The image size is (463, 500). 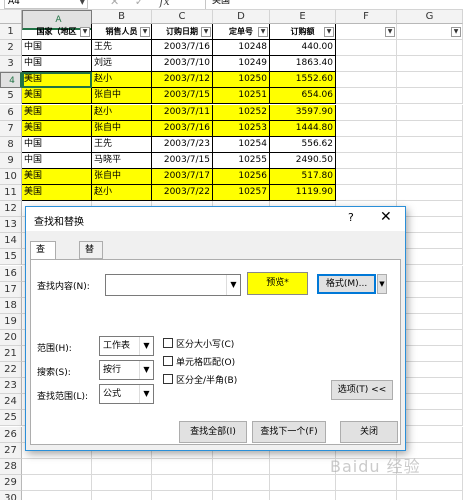 What do you see at coordinates (182, 193) in the screenshot?
I see `table-cell: 2003/7/22` at bounding box center [182, 193].